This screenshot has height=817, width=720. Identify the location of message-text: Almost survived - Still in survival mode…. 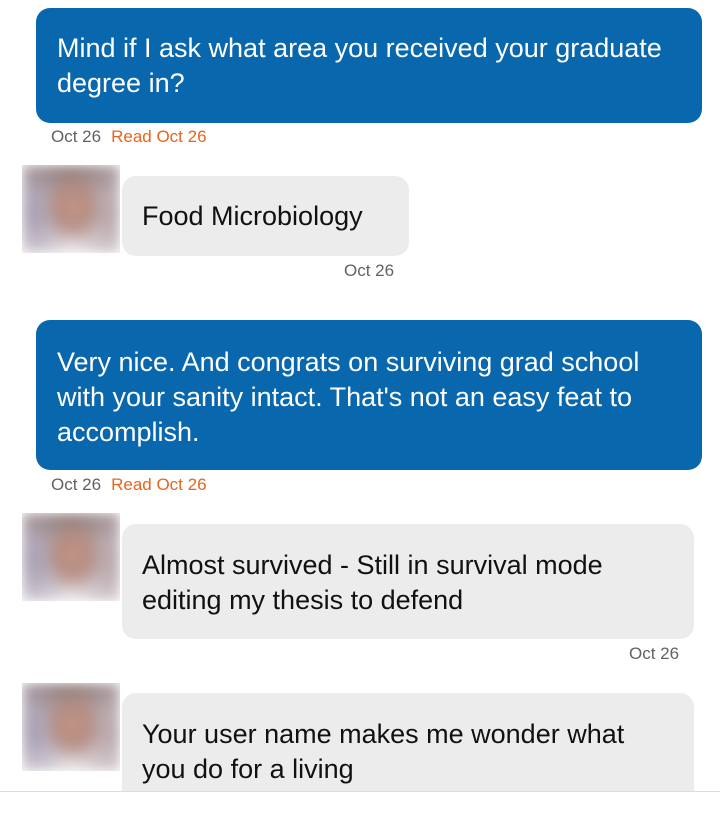
(372, 582).